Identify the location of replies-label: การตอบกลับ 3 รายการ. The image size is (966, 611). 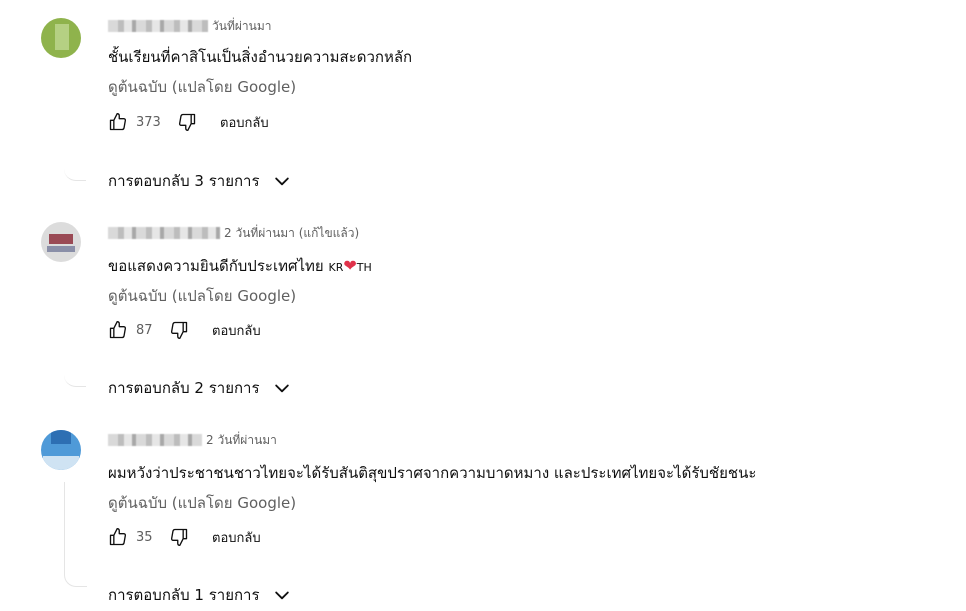
(184, 181).